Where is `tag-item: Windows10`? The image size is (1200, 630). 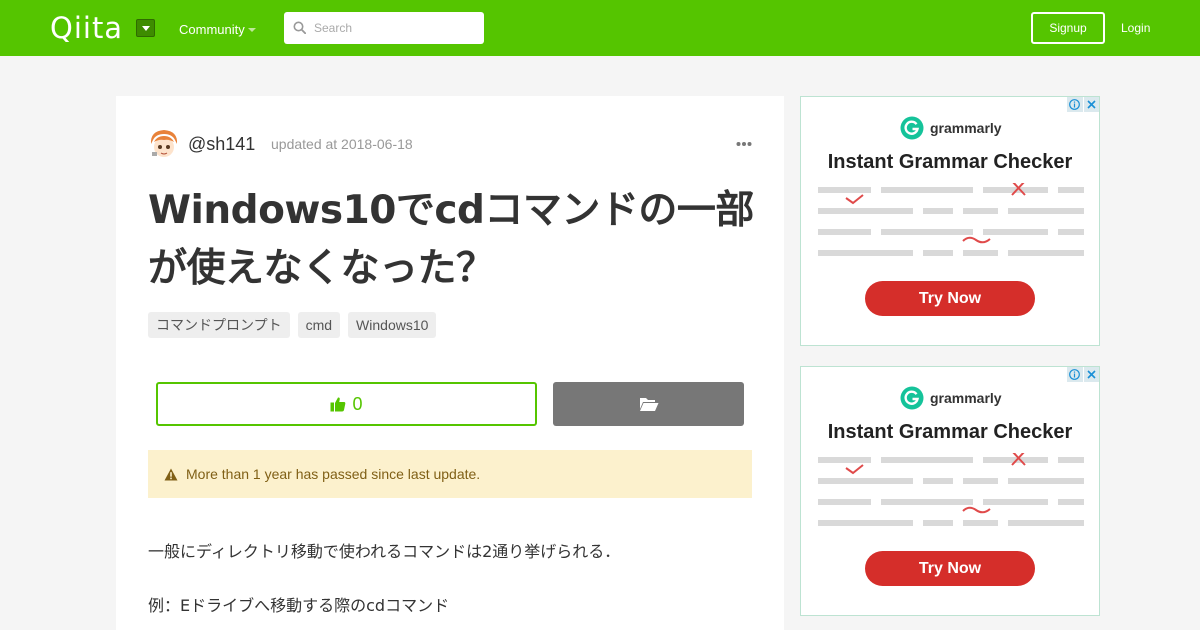
tag-item: Windows10 is located at coordinates (392, 325).